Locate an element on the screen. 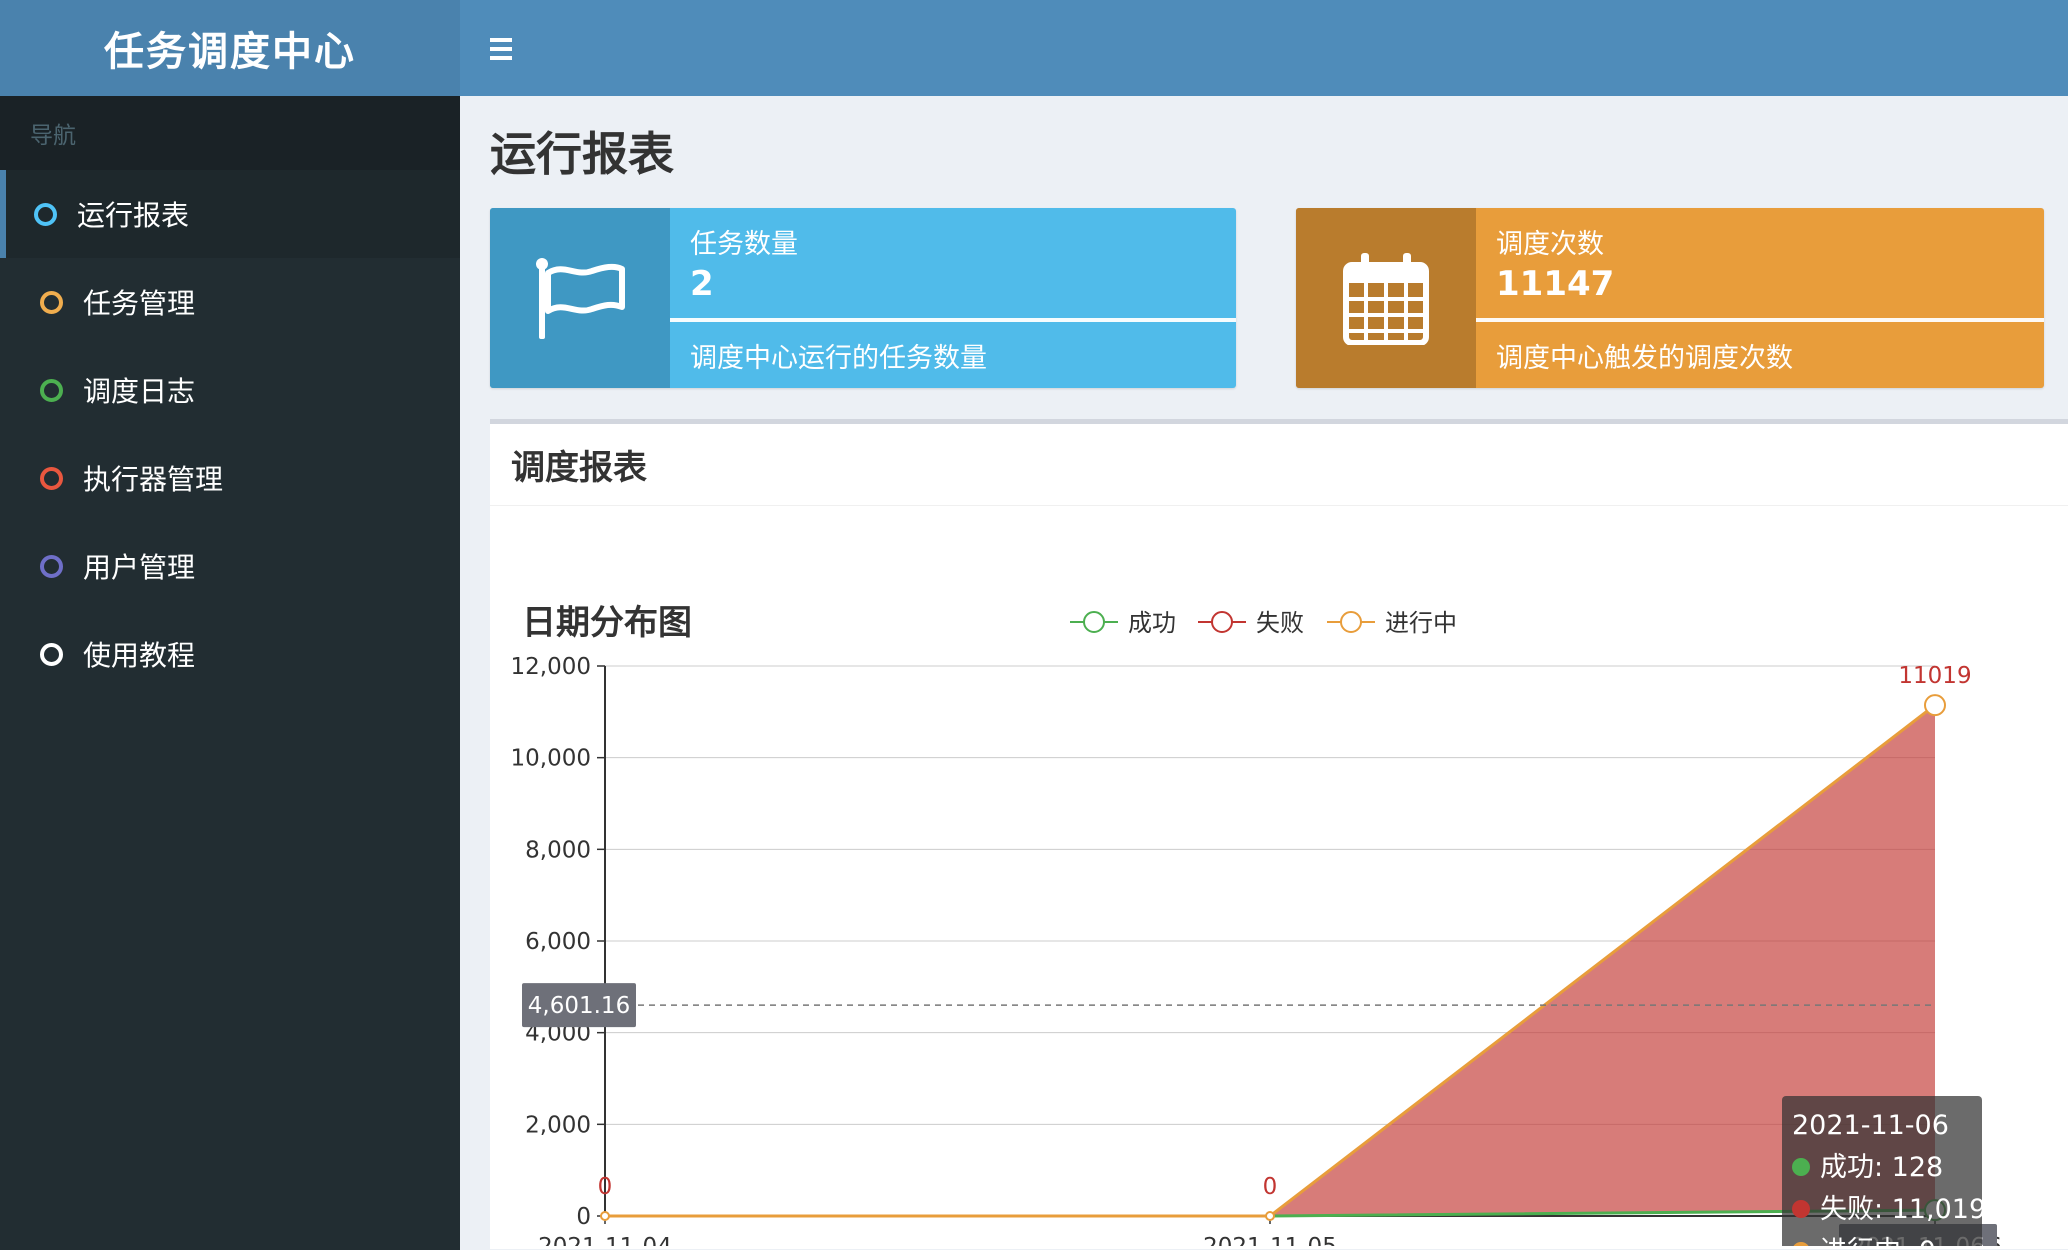  card-label: 调度次数 is located at coordinates (1550, 244).